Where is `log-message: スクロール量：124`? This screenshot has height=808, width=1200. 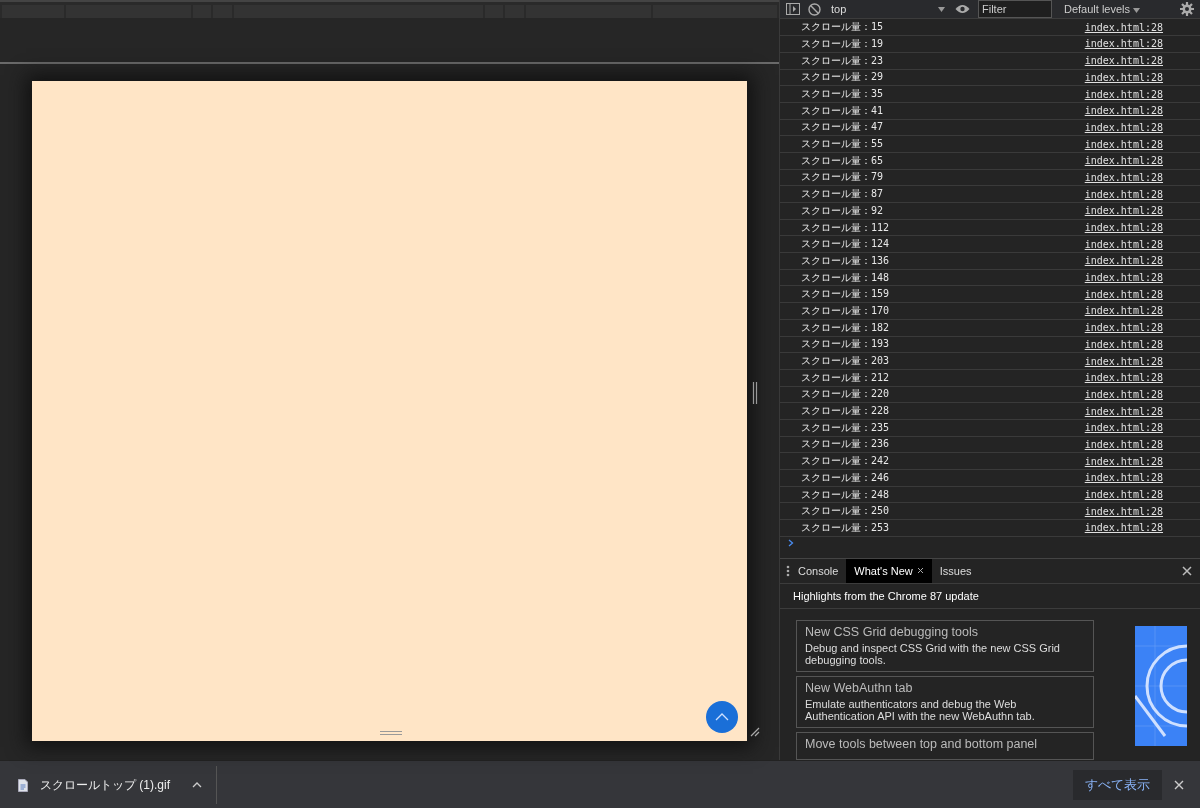
log-message: スクロール量：124 is located at coordinates (845, 244).